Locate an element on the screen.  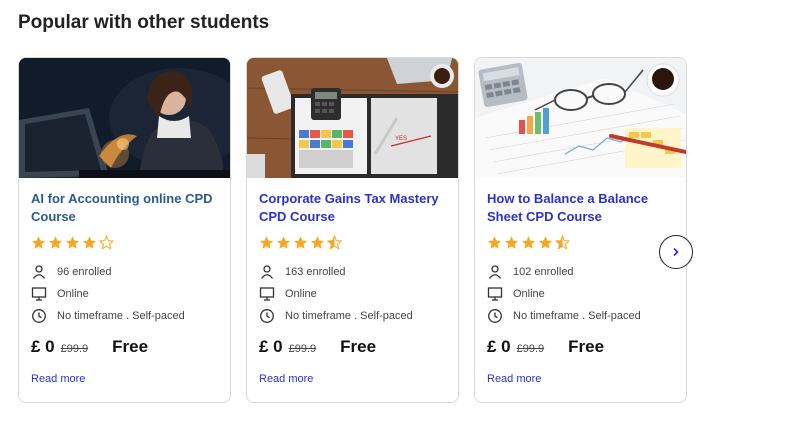
chevron-right-icon is located at coordinates (676, 252).